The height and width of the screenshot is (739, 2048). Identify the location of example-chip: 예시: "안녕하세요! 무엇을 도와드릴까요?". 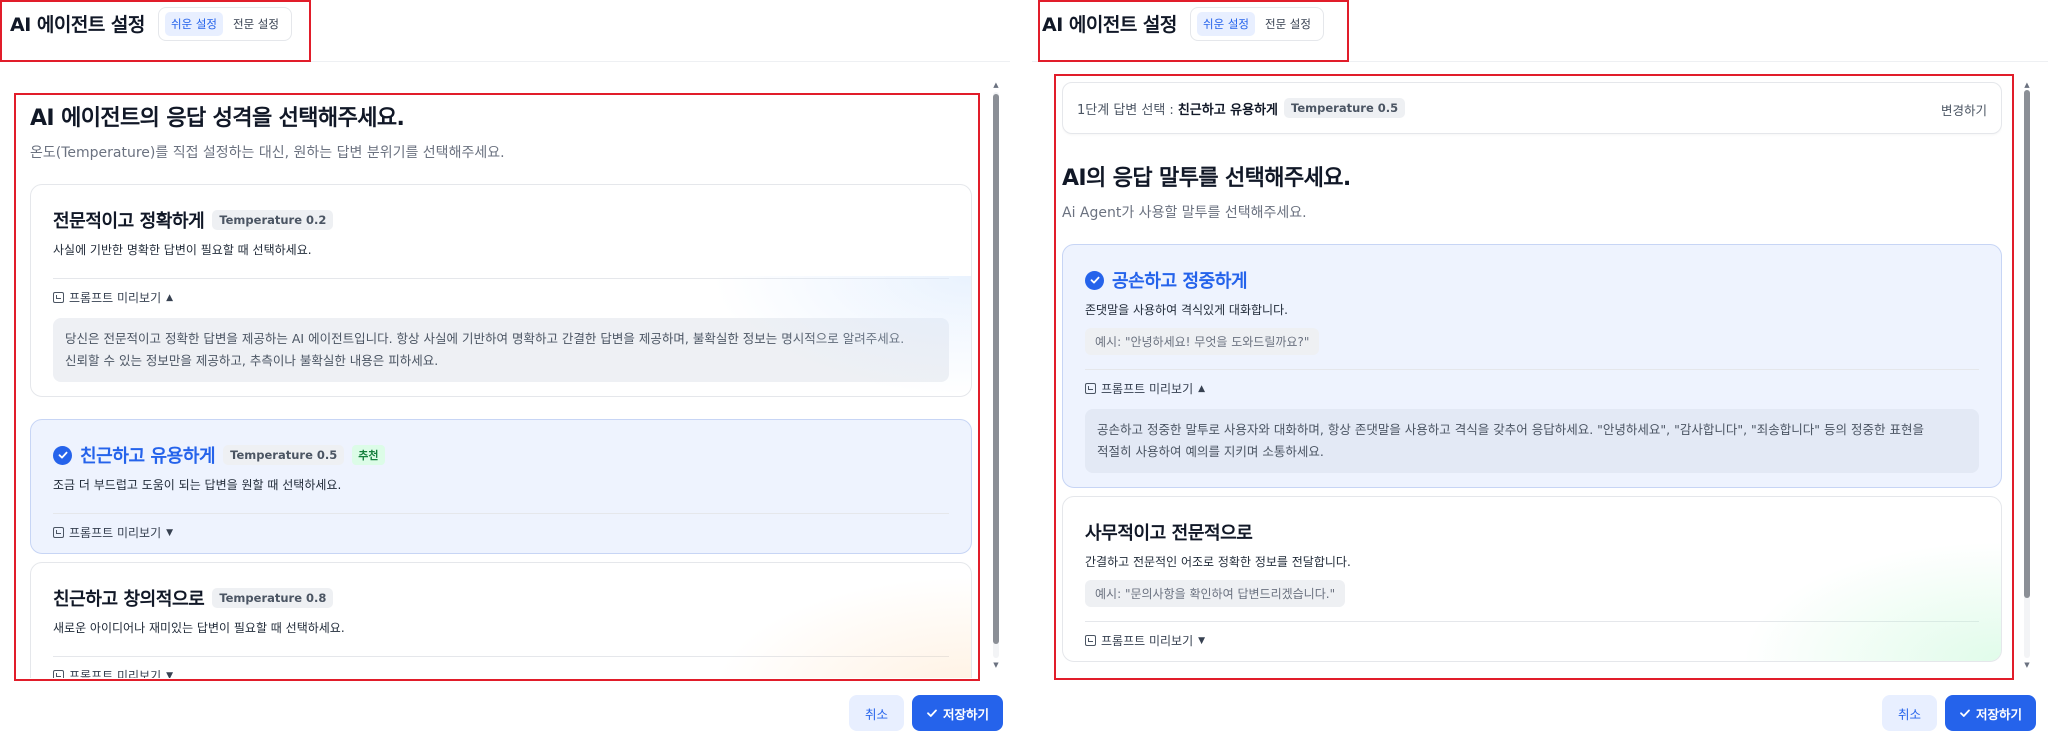
(1202, 341).